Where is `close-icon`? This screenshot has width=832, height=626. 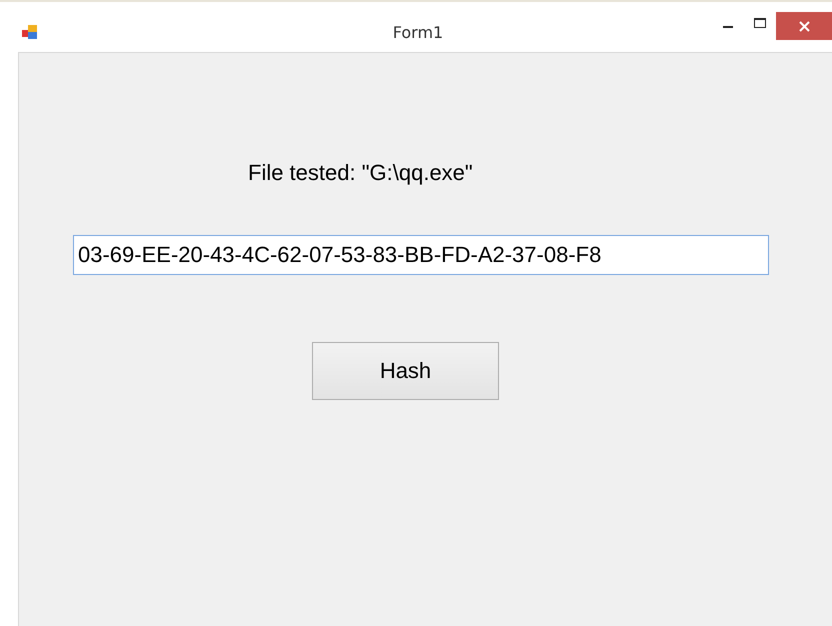
close-icon is located at coordinates (804, 26).